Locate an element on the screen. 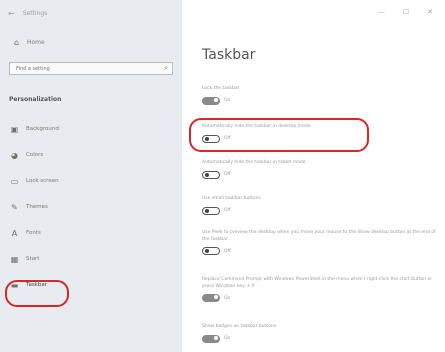 This screenshot has height=352, width=445. setting-label: Use small taskbar buttons is located at coordinates (231, 198).